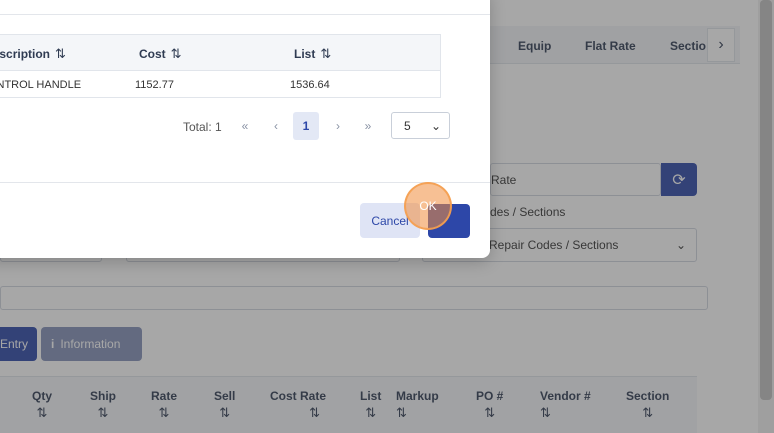  I want to click on page-size-value: 5, so click(407, 125).